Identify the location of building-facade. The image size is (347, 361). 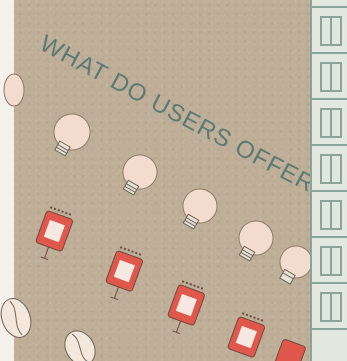
(328, 180).